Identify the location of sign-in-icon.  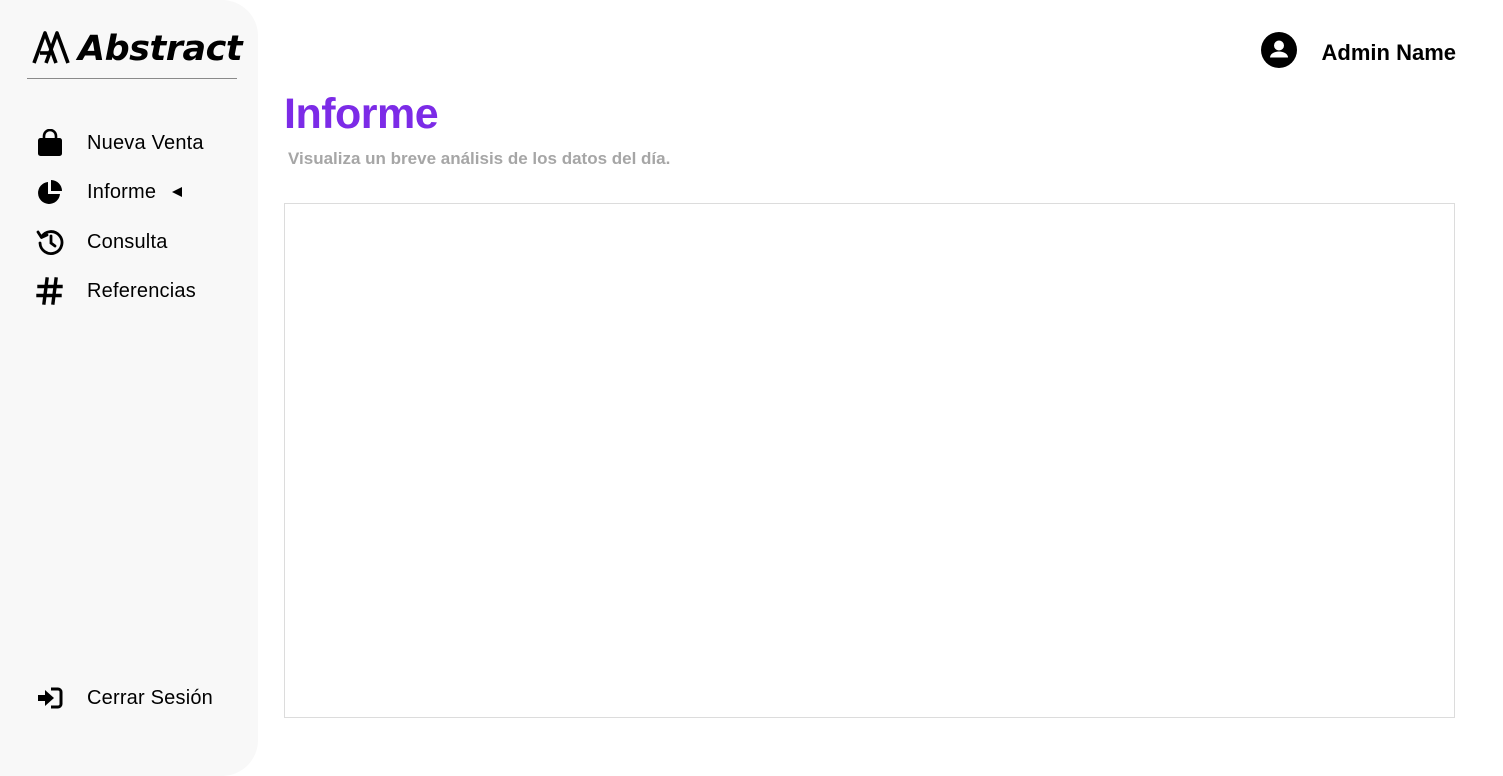
(50, 698).